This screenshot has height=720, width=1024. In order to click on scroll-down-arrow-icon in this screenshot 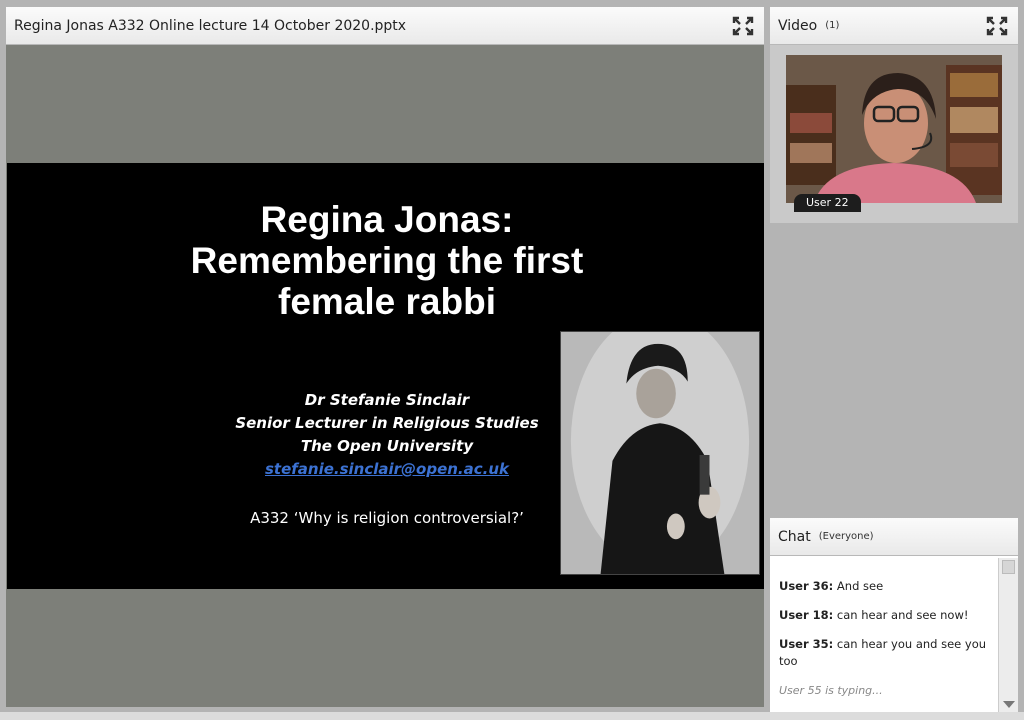, I will do `click(1009, 704)`.